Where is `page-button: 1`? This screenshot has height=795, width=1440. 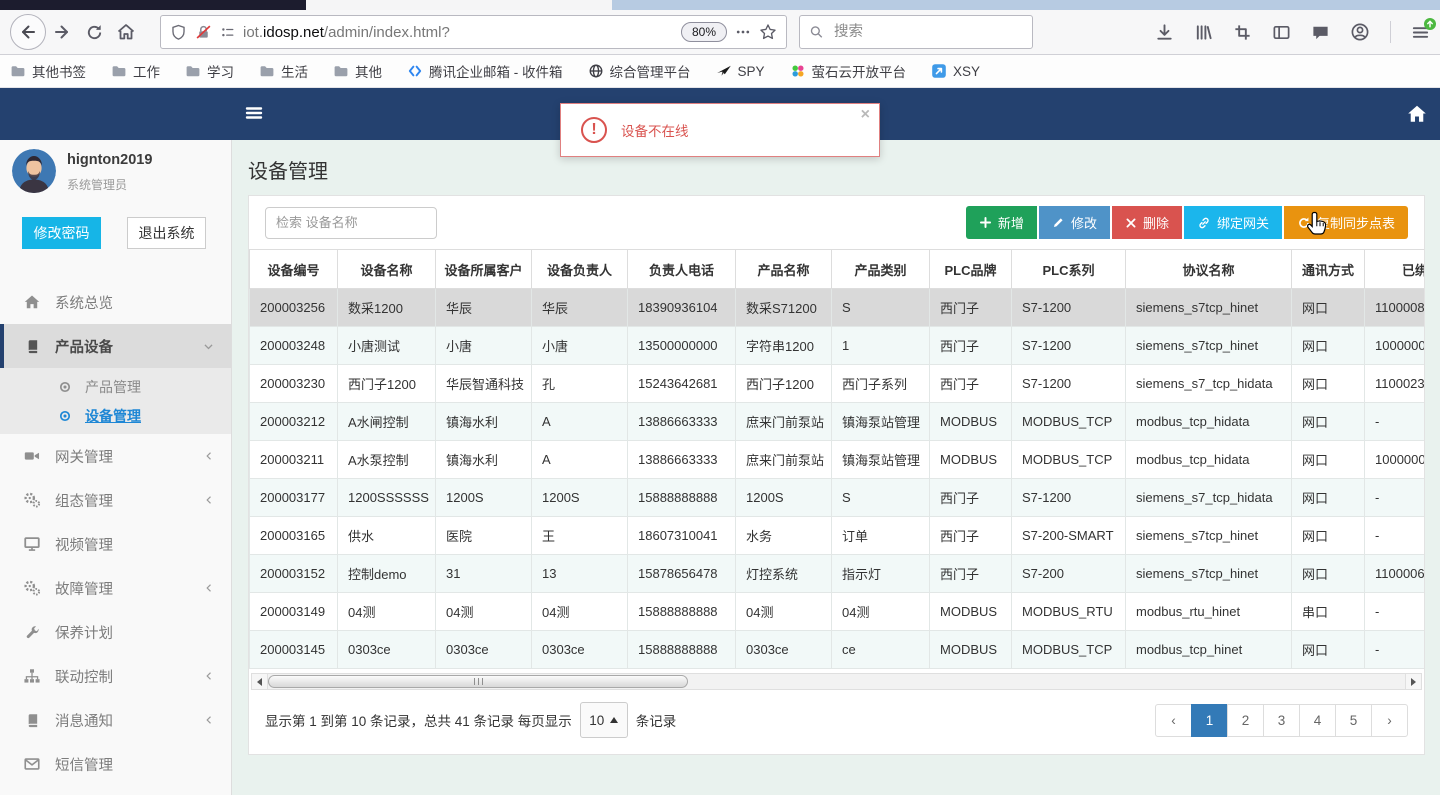 page-button: 1 is located at coordinates (1209, 720).